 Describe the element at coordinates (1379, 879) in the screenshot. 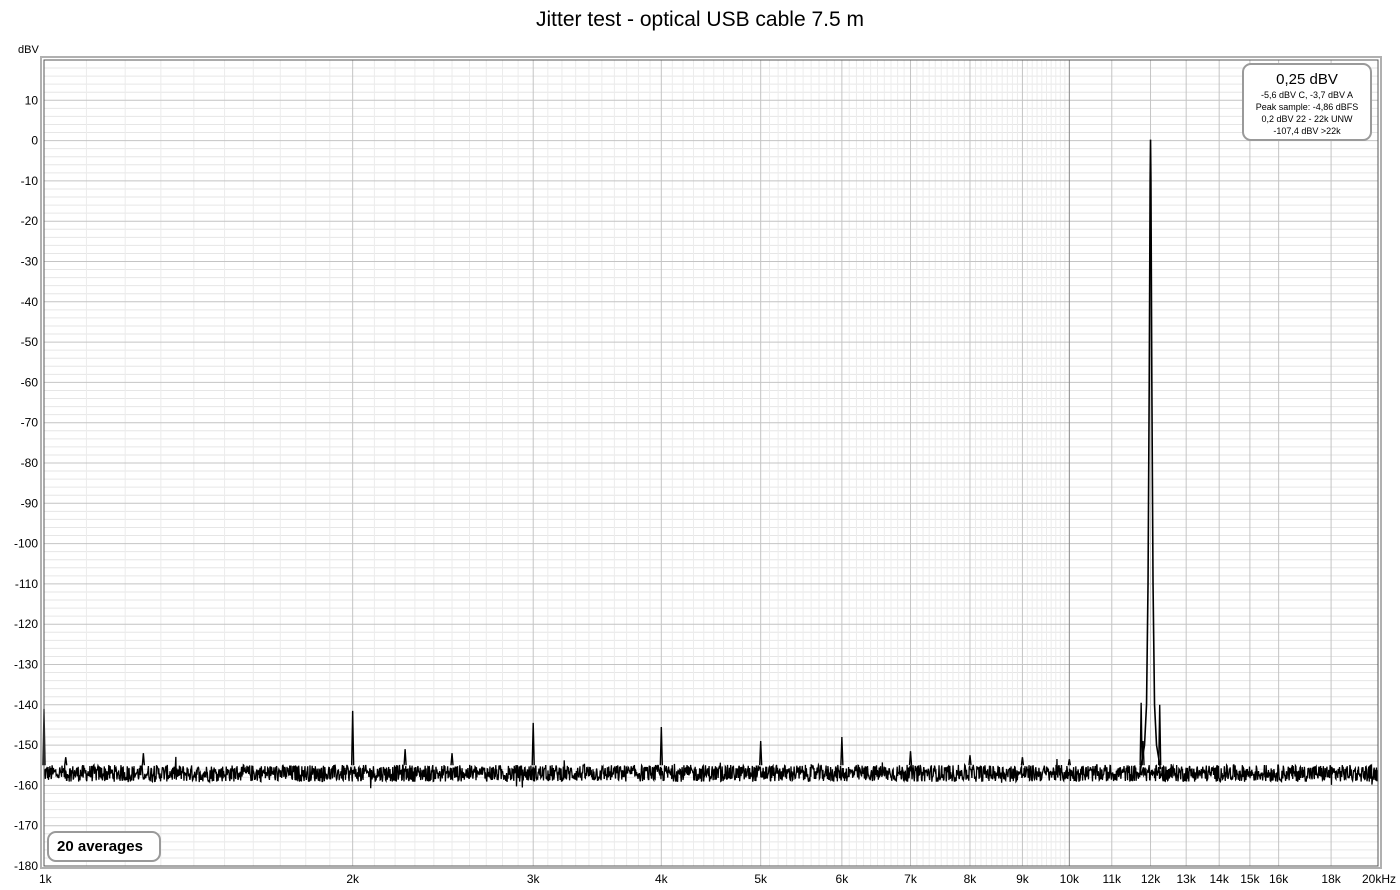

I see `x-tick-label: 20kHz` at that location.